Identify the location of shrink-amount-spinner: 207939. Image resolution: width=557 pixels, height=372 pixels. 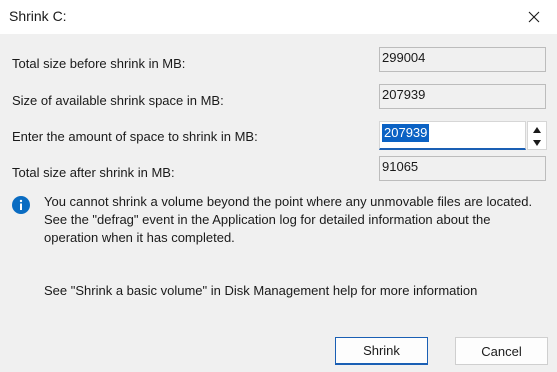
(463, 135).